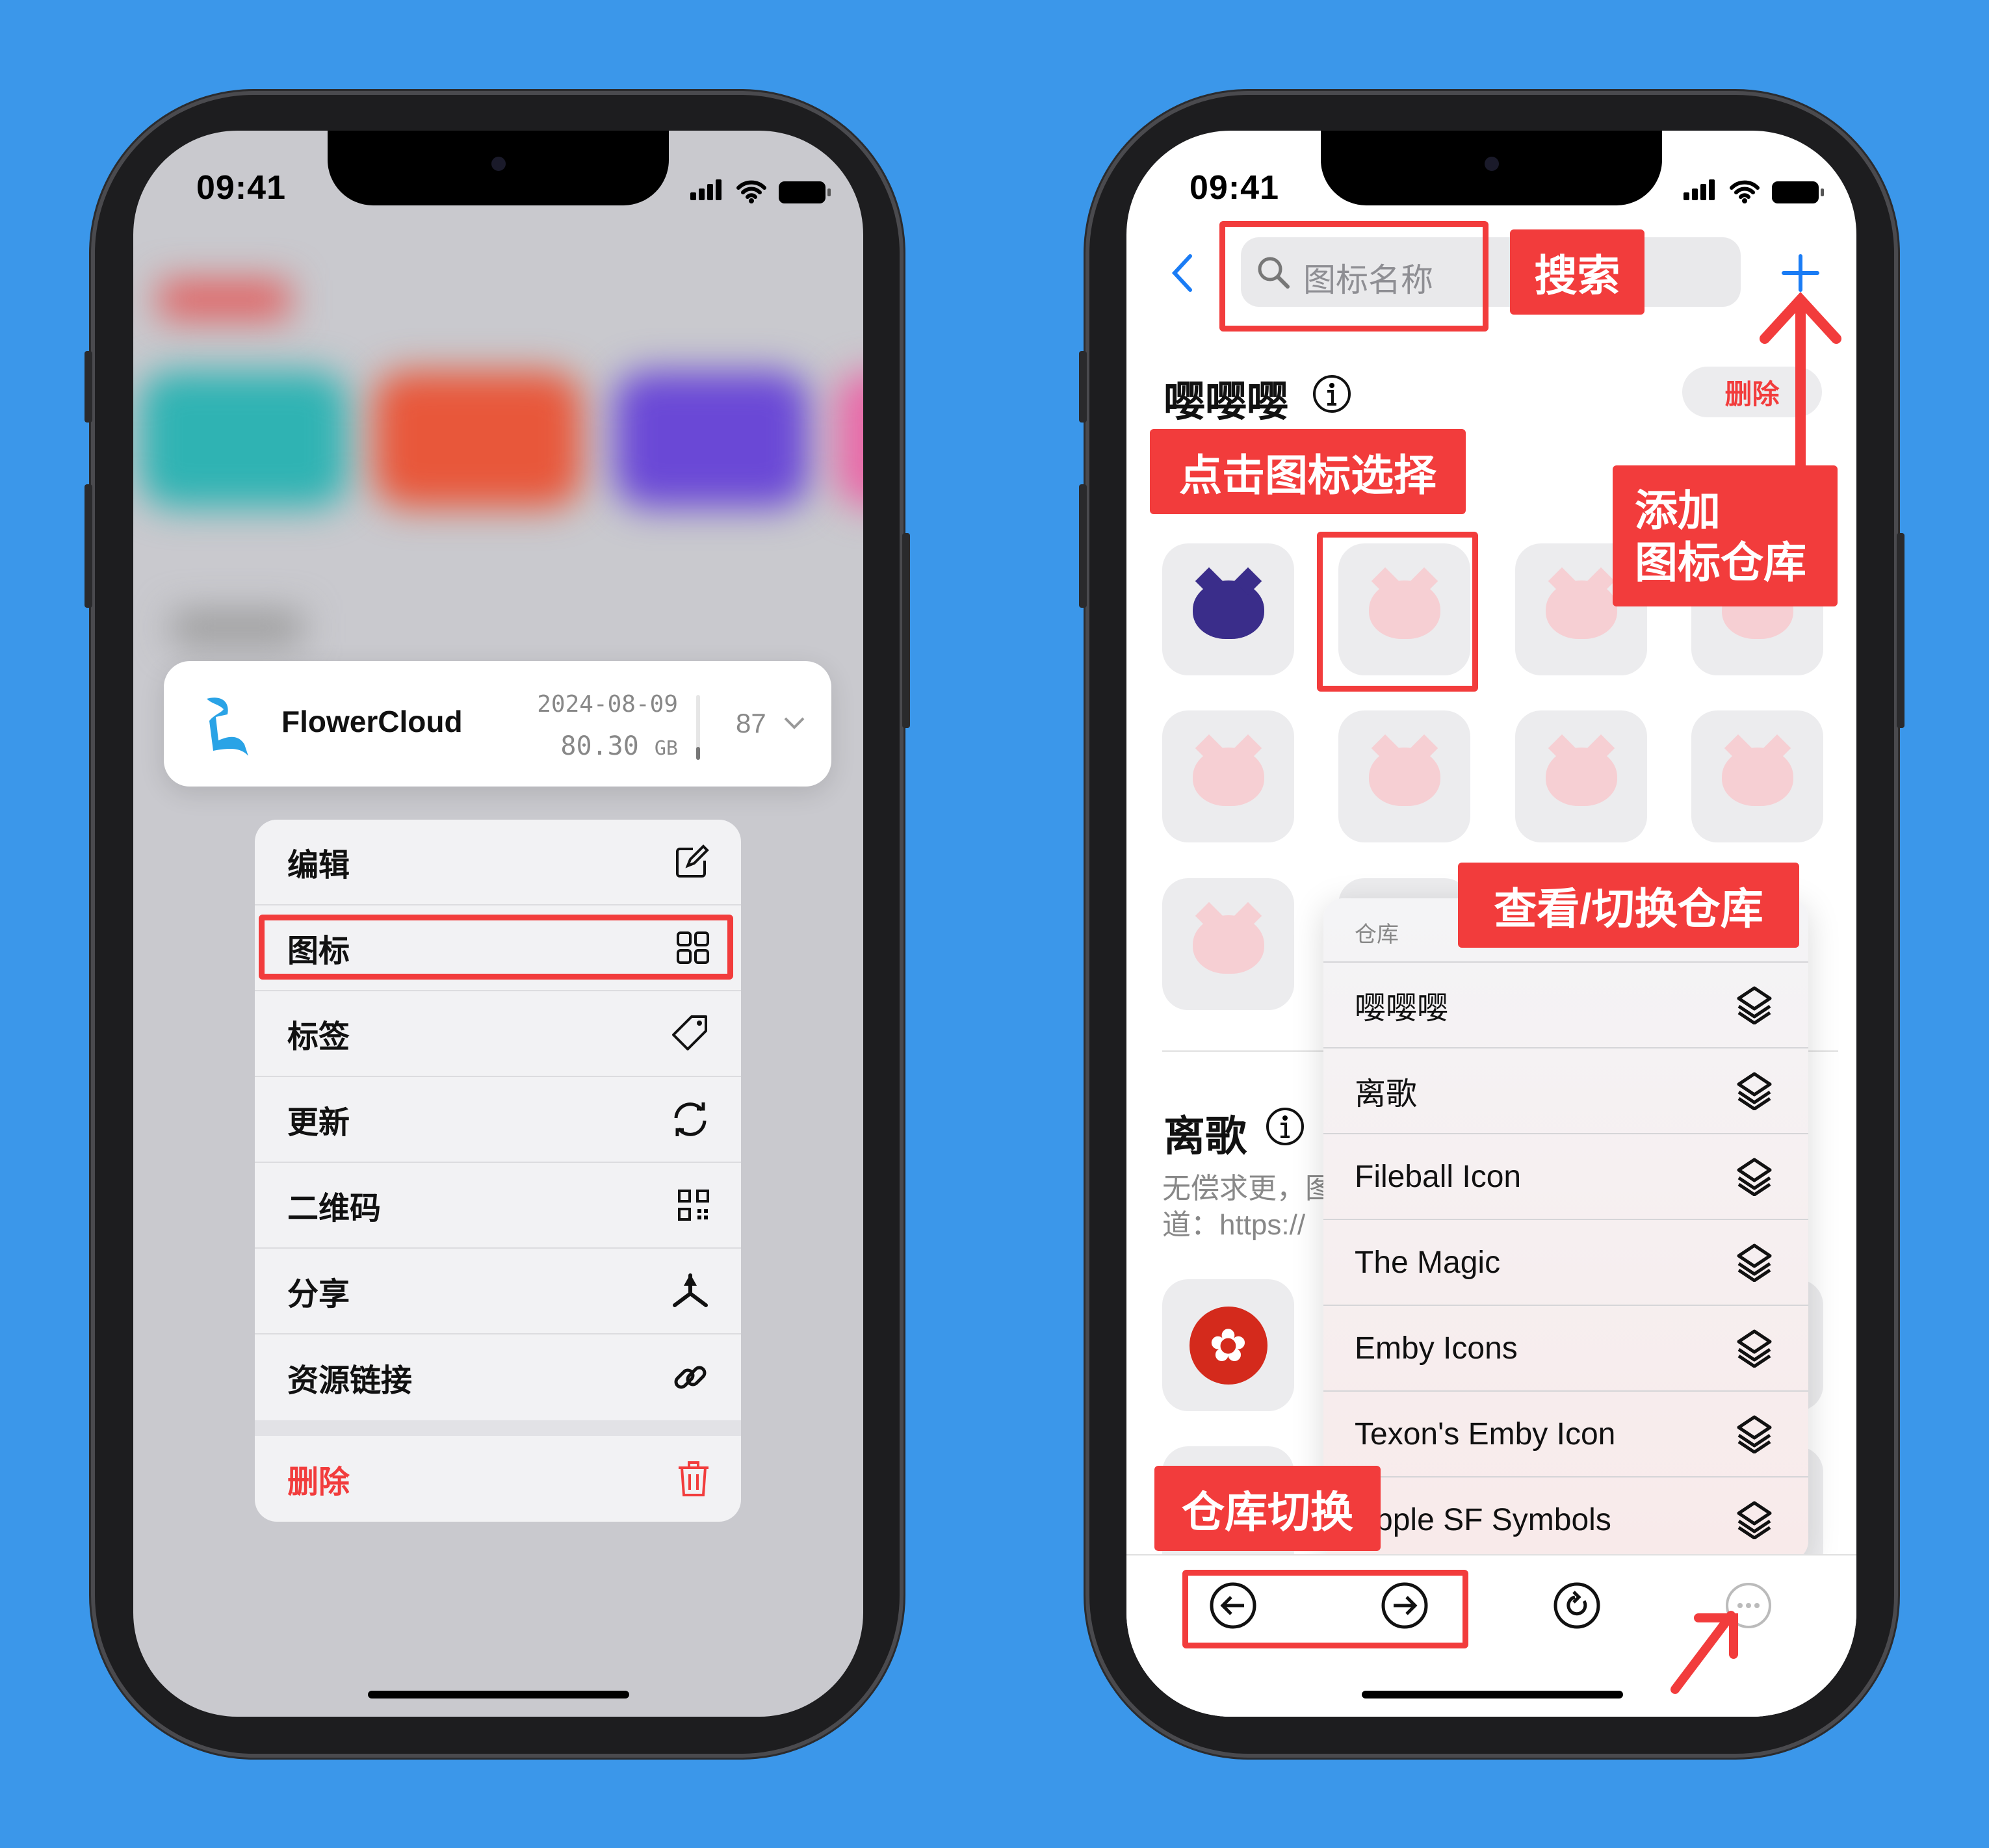 This screenshot has width=1989, height=1848. What do you see at coordinates (498, 1479) in the screenshot?
I see `menu-item-delete: 删除` at bounding box center [498, 1479].